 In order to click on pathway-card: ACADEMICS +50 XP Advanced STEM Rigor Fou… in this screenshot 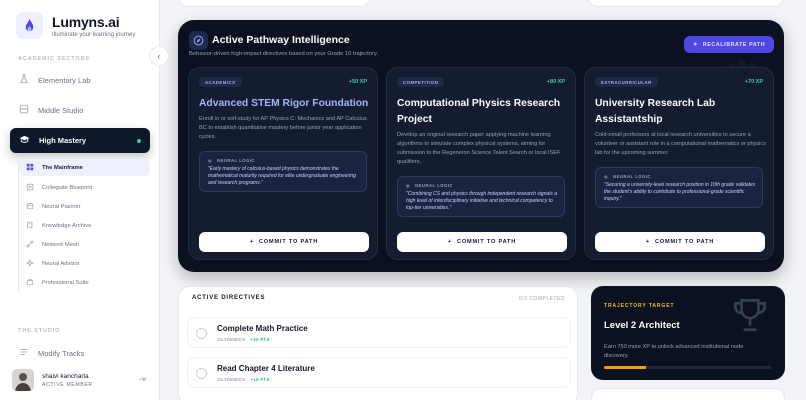, I will do `click(283, 163)`.